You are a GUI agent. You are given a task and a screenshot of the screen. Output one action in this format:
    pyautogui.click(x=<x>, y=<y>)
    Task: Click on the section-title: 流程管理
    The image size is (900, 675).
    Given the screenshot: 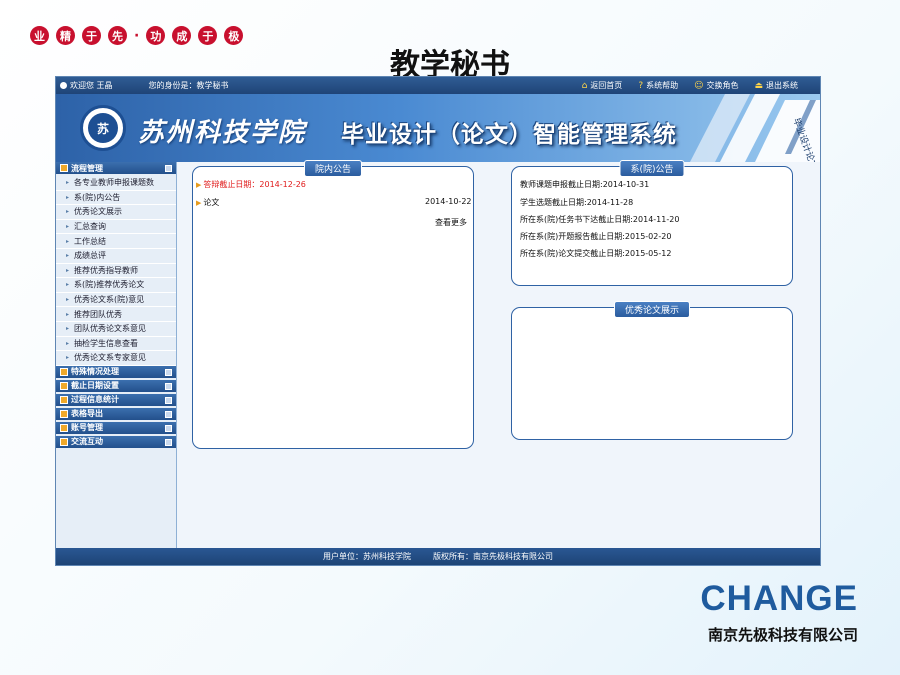 What is the action you would take?
    pyautogui.click(x=87, y=168)
    